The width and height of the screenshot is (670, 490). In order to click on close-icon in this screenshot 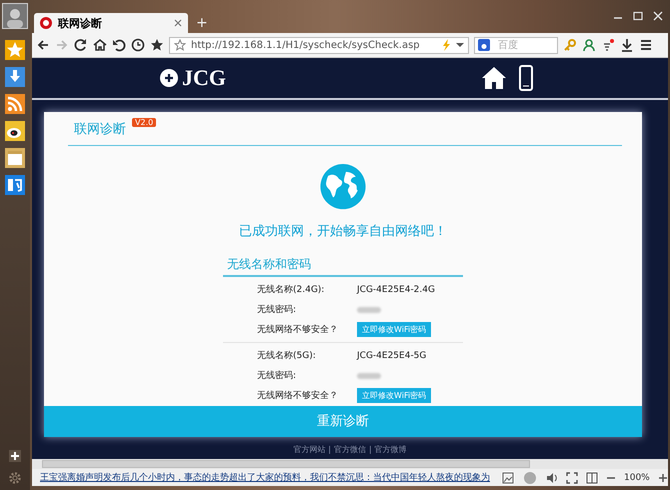, I will do `click(178, 23)`.